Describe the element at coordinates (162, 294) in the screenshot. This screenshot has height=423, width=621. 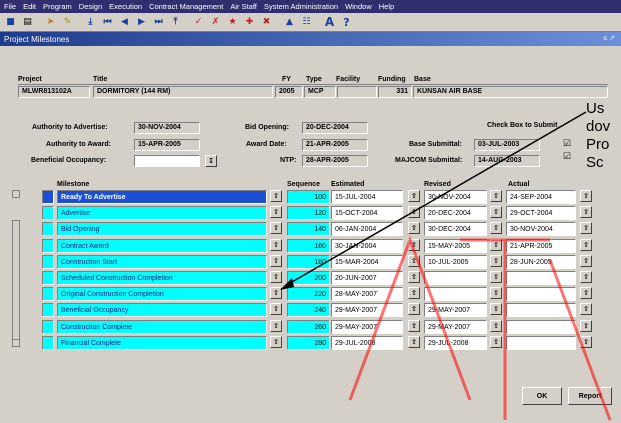
I see `milestone-cell: Original Construction Completion` at that location.